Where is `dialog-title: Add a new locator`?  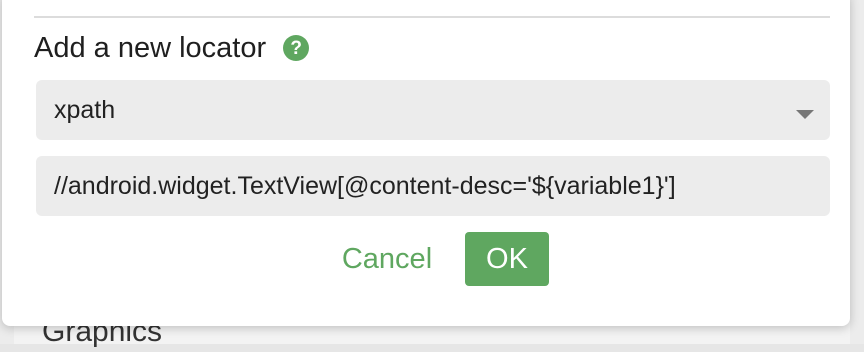 dialog-title: Add a new locator is located at coordinates (150, 48).